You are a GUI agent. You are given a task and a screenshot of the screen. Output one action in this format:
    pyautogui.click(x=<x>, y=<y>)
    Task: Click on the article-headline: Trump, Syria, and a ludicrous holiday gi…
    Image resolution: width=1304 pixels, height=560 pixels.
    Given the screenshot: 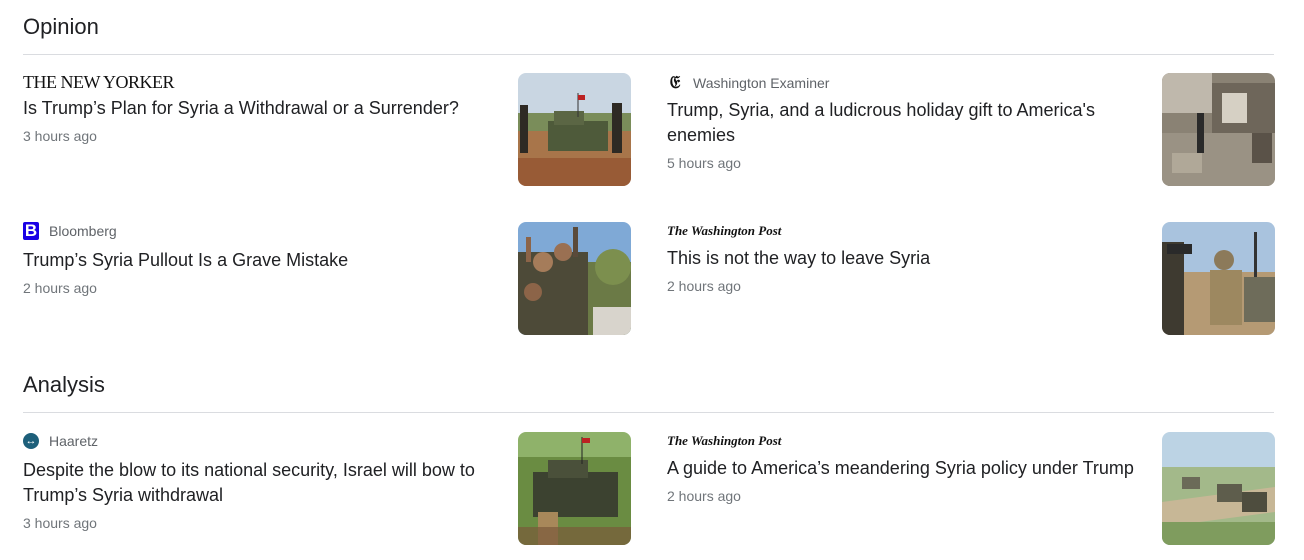 What is the action you would take?
    pyautogui.click(x=902, y=123)
    